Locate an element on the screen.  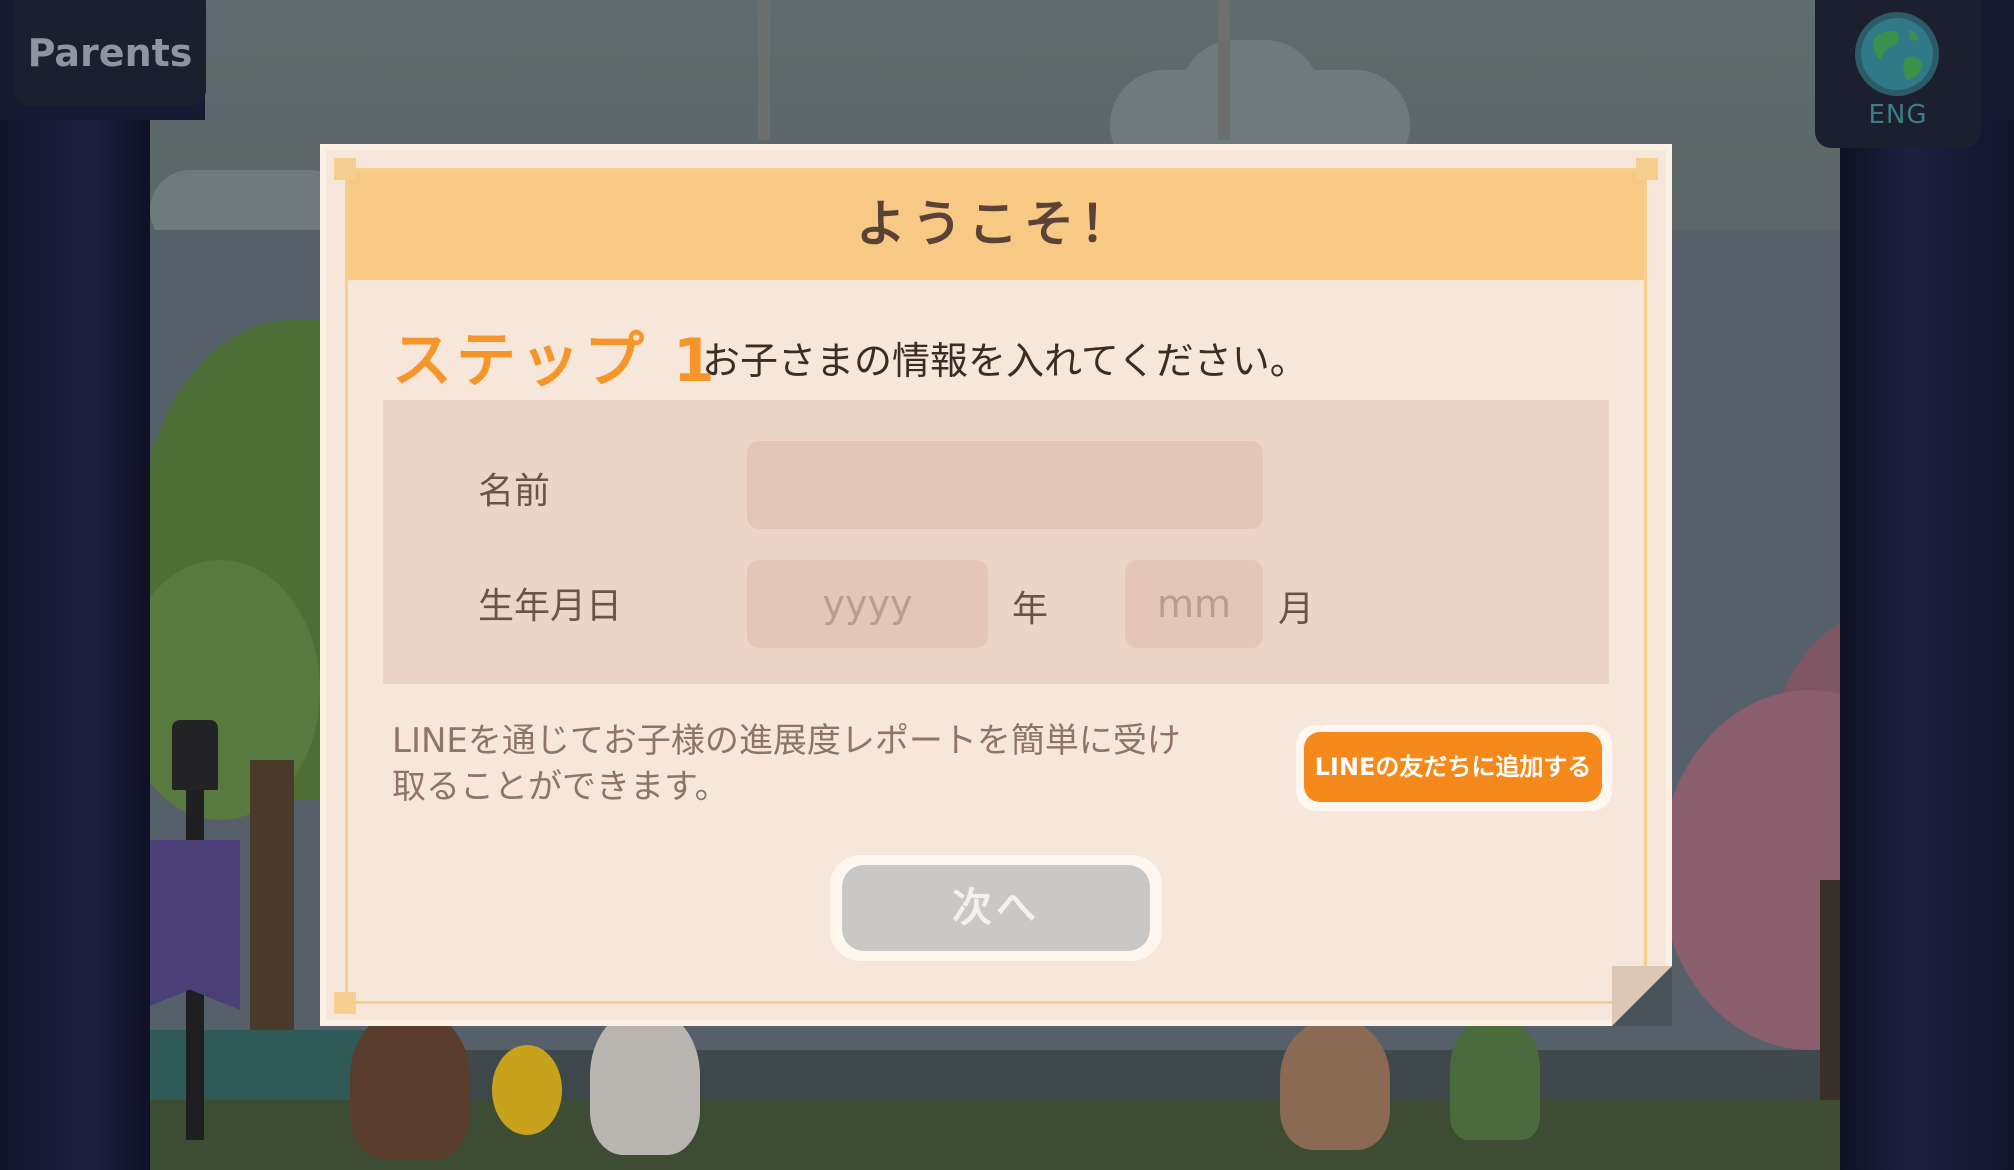
parents-button: Parents is located at coordinates (110, 53).